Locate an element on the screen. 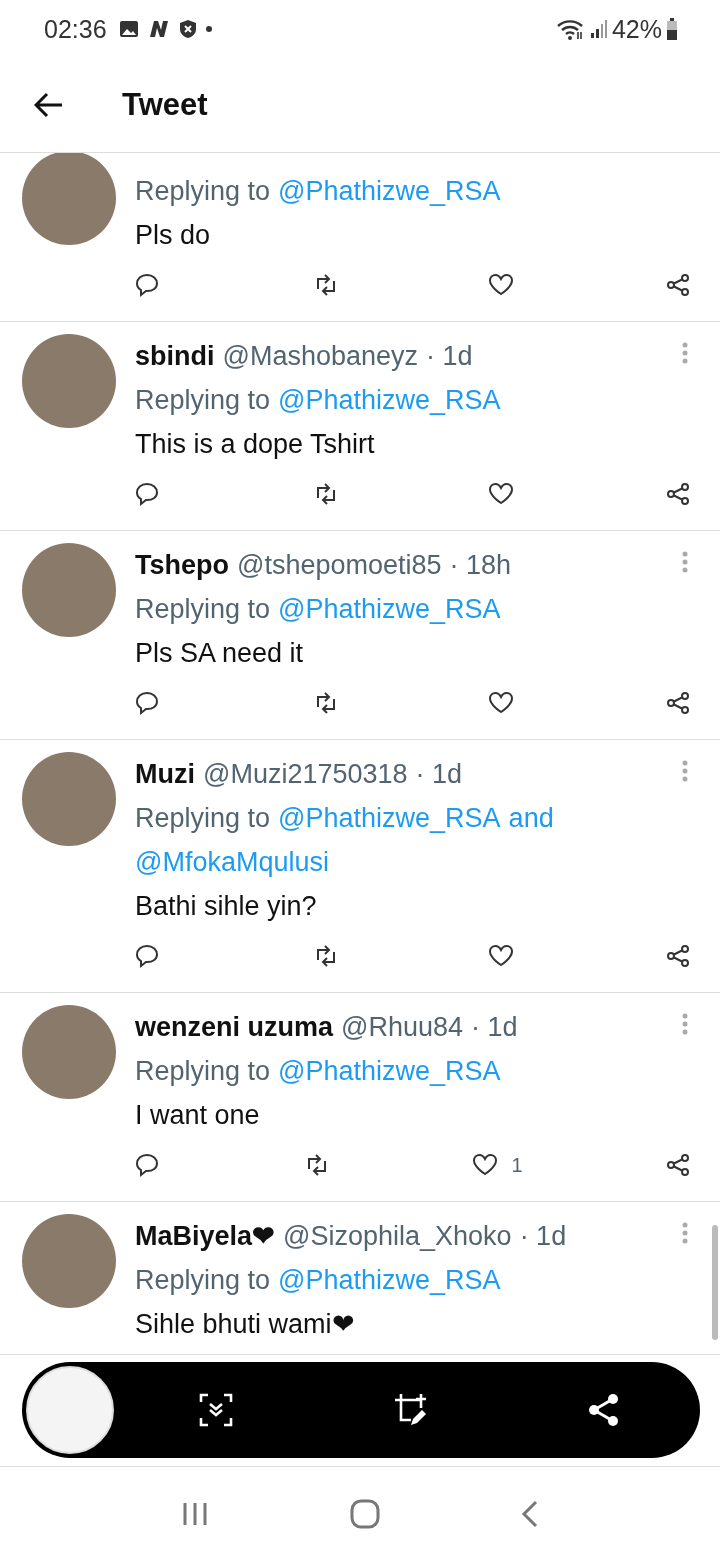  clock: 02:36 is located at coordinates (75, 29).